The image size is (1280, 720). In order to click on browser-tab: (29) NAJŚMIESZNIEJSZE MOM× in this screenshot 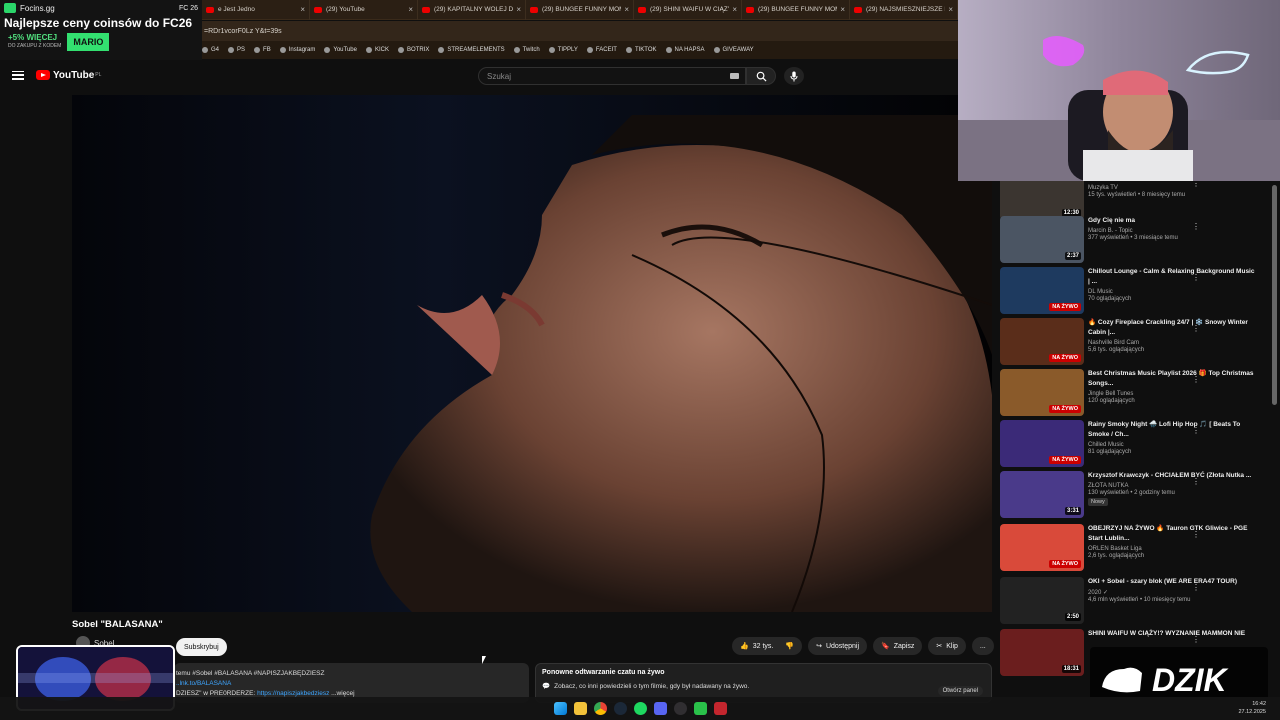, I will do `click(904, 10)`.